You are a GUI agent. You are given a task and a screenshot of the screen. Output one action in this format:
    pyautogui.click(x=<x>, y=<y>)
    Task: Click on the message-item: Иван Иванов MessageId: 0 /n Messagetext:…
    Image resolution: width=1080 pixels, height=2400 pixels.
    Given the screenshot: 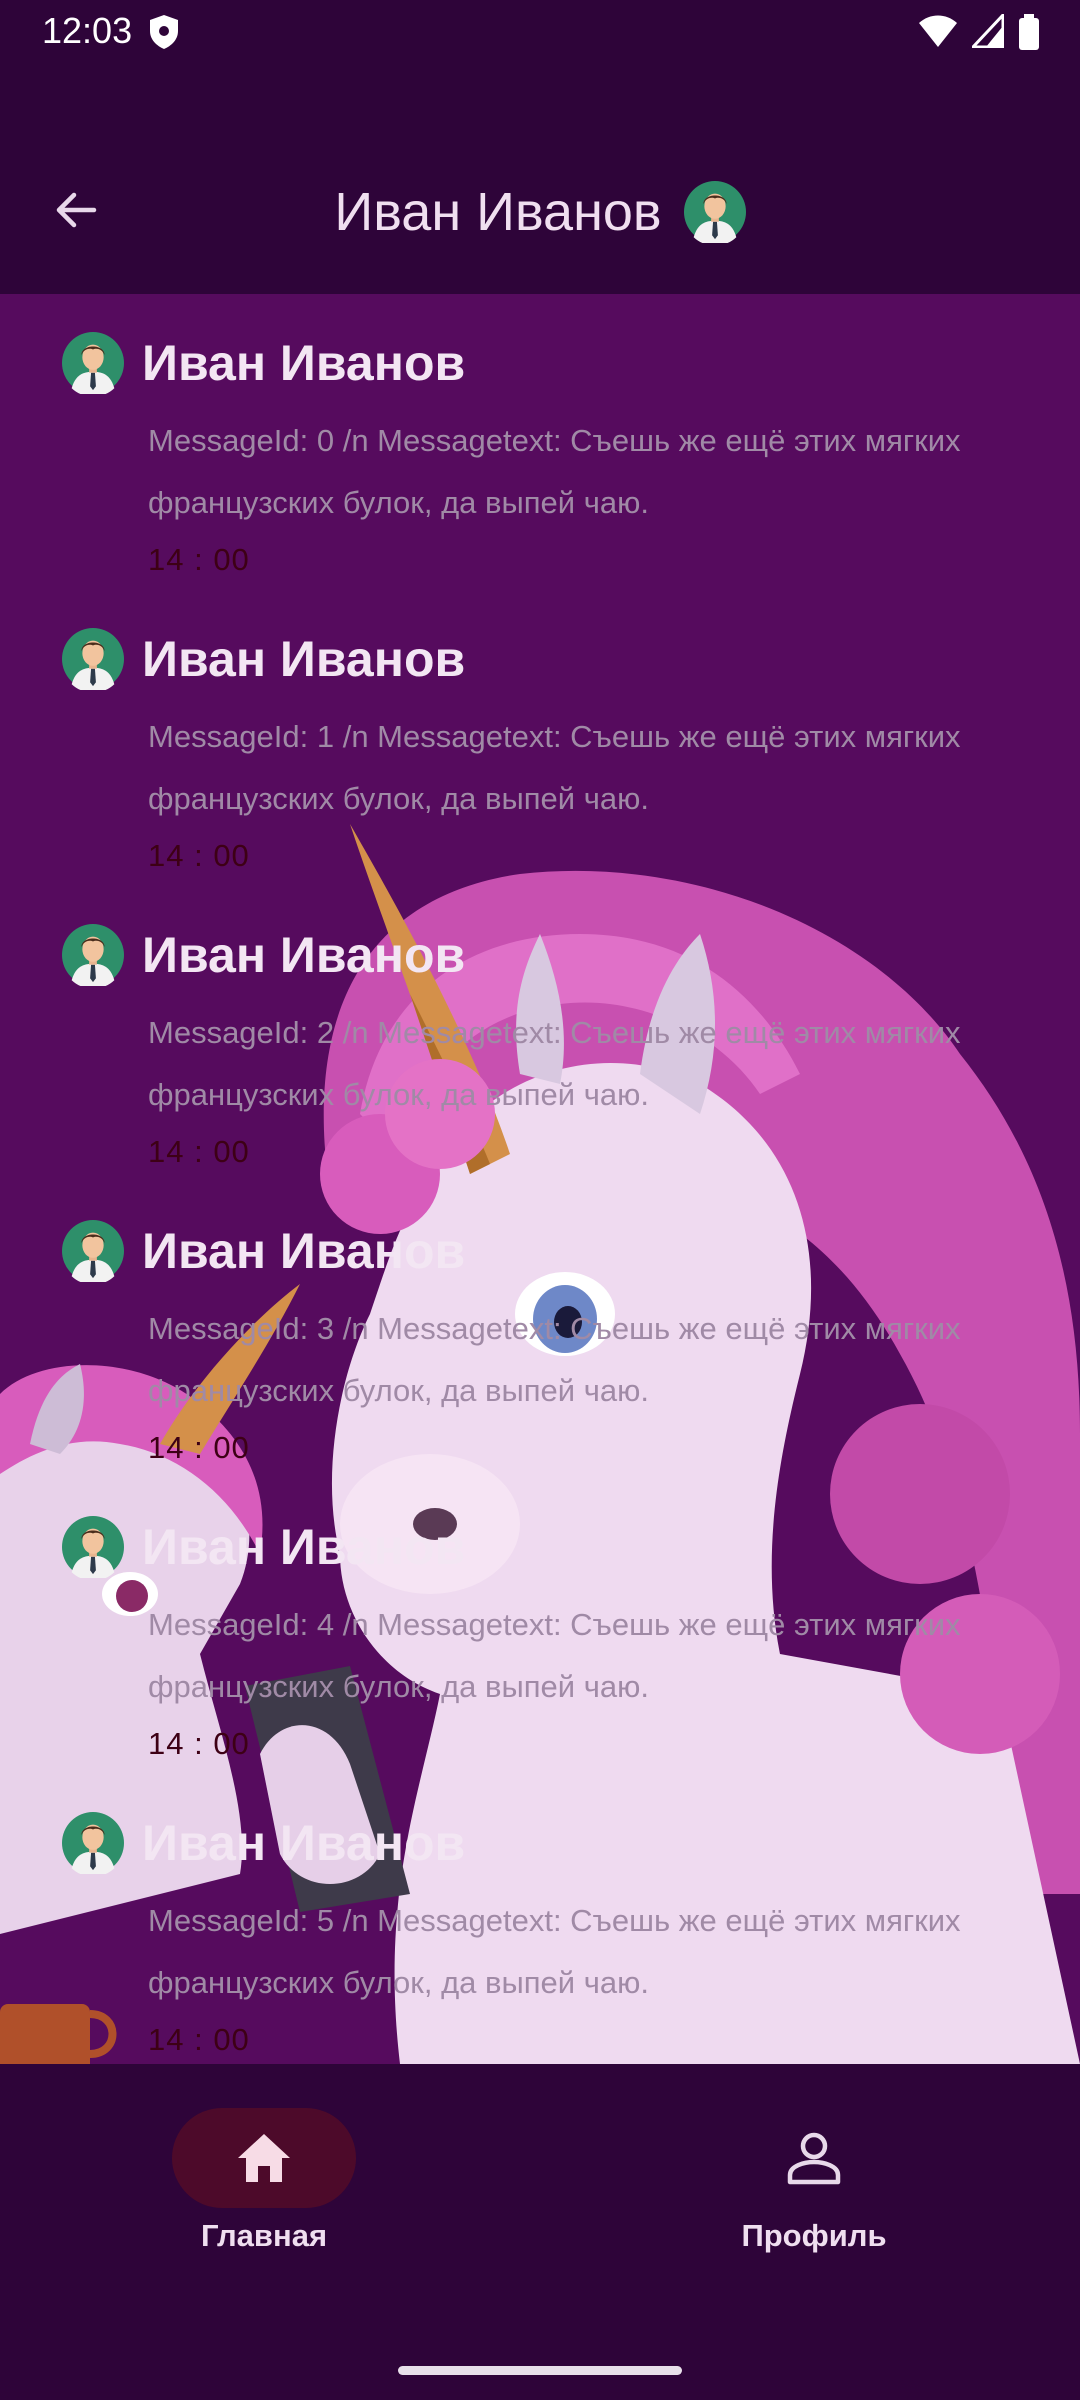 What is the action you would take?
    pyautogui.click(x=542, y=454)
    